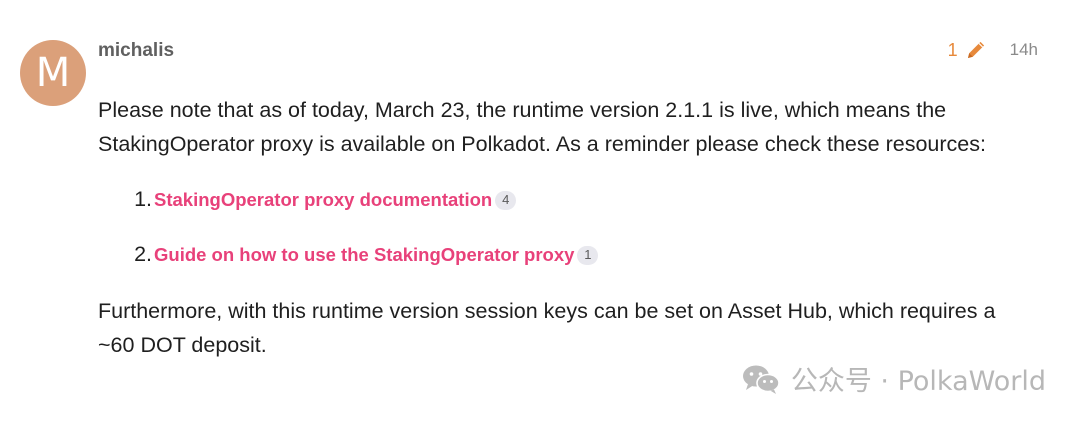 The image size is (1080, 428). What do you see at coordinates (323, 200) in the screenshot?
I see `staking-operator-docs-link: StakingOperator proxy documentation` at bounding box center [323, 200].